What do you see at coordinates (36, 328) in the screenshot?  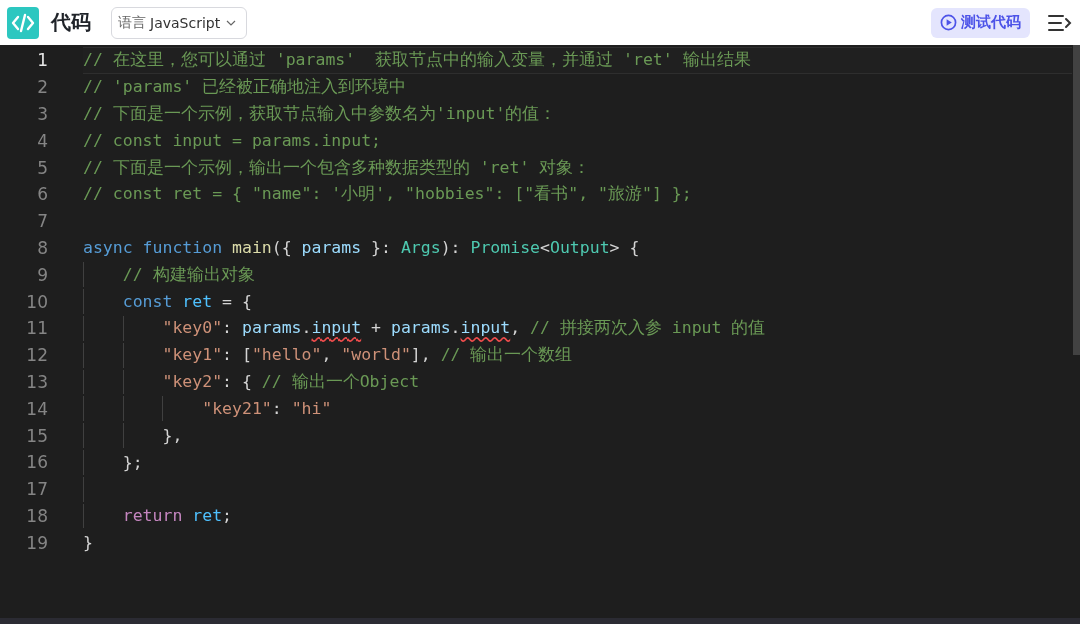 I see `line-number: 11` at bounding box center [36, 328].